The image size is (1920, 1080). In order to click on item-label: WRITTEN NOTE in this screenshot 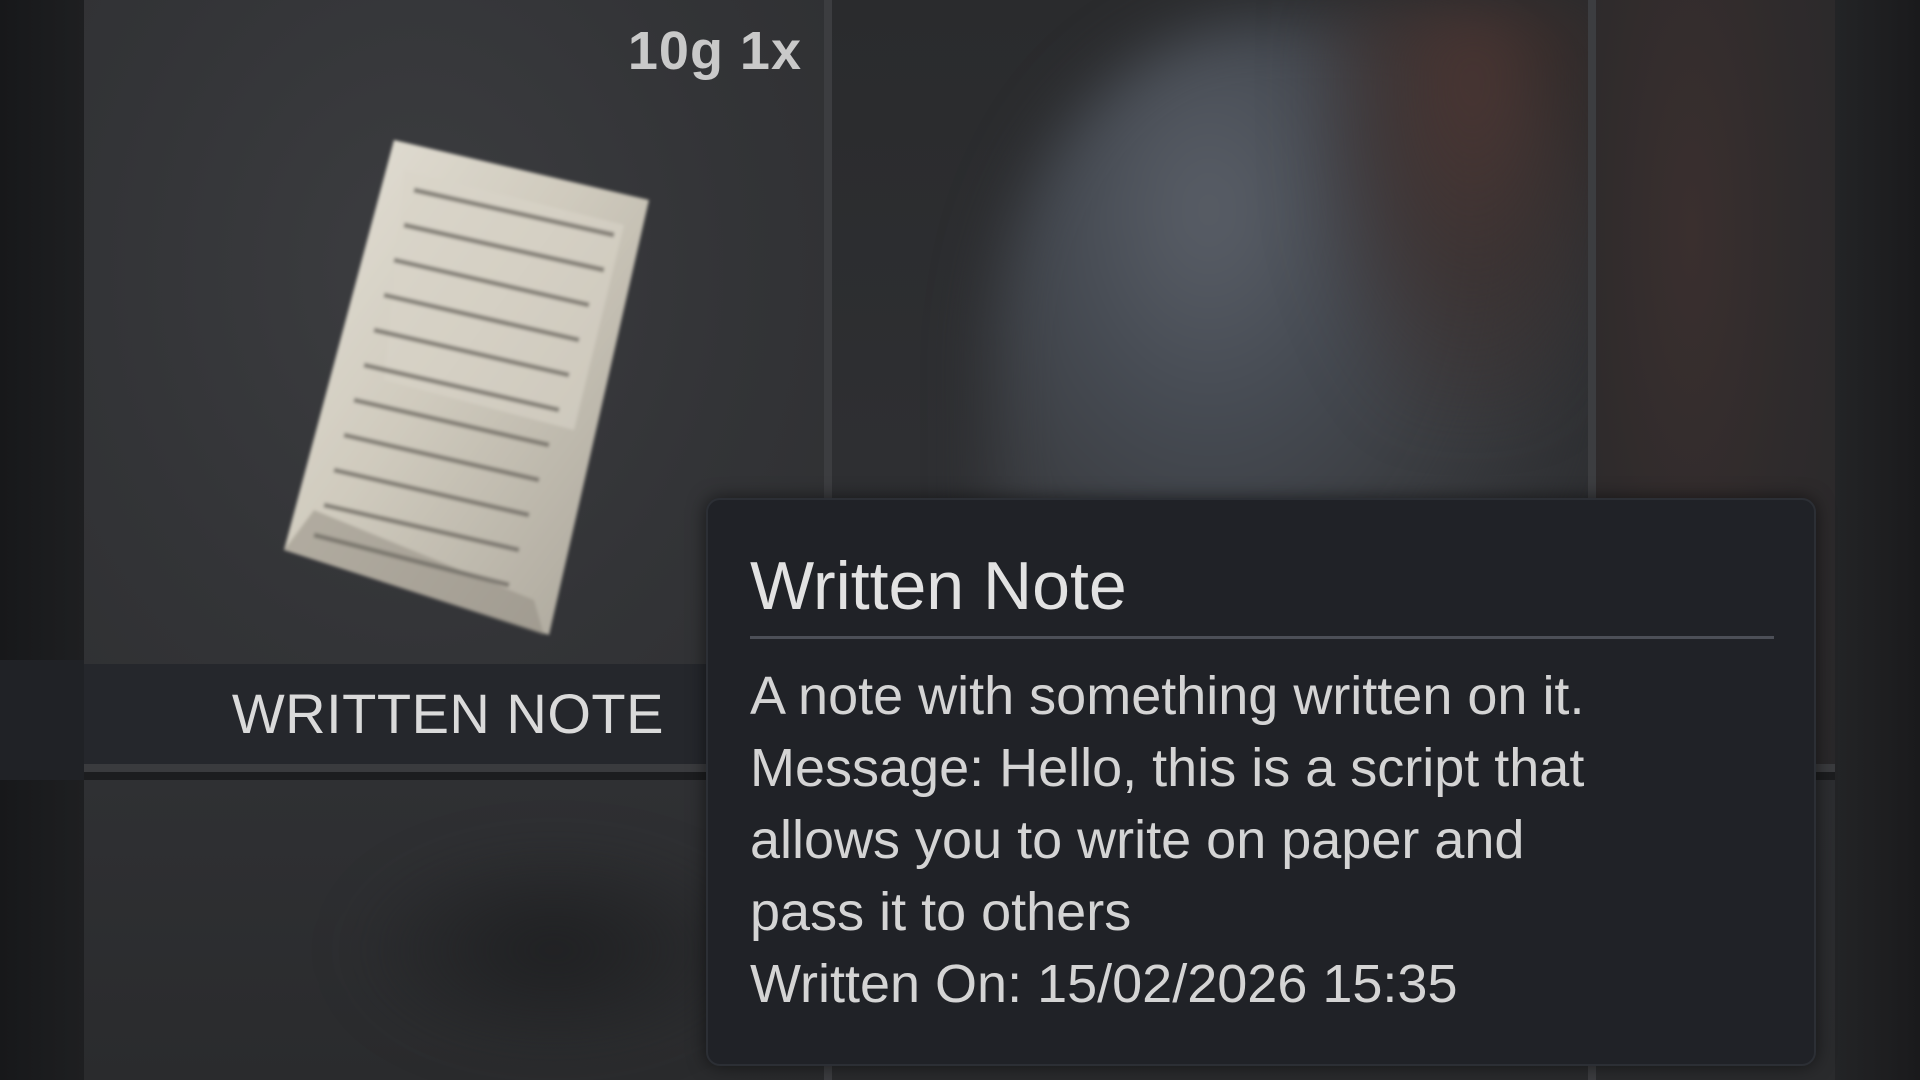, I will do `click(447, 713)`.